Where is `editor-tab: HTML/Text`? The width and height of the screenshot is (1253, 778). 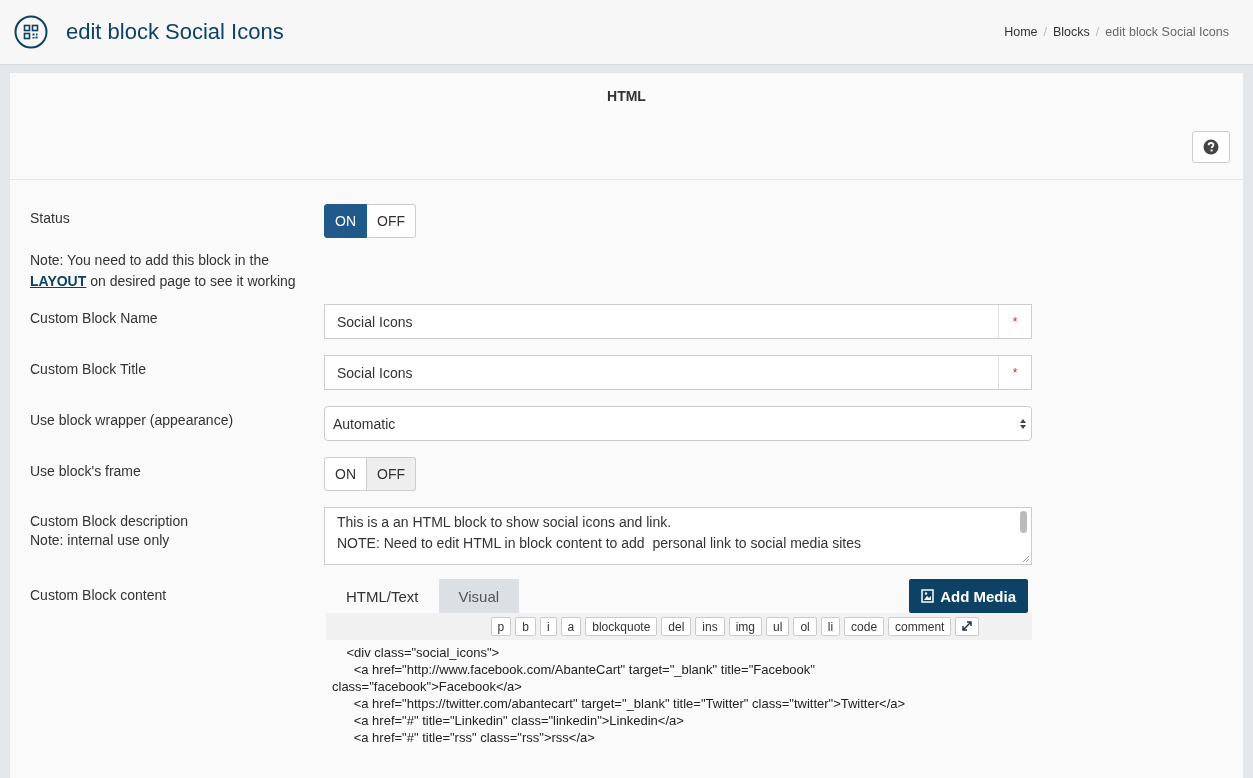
editor-tab: HTML/Text is located at coordinates (382, 596).